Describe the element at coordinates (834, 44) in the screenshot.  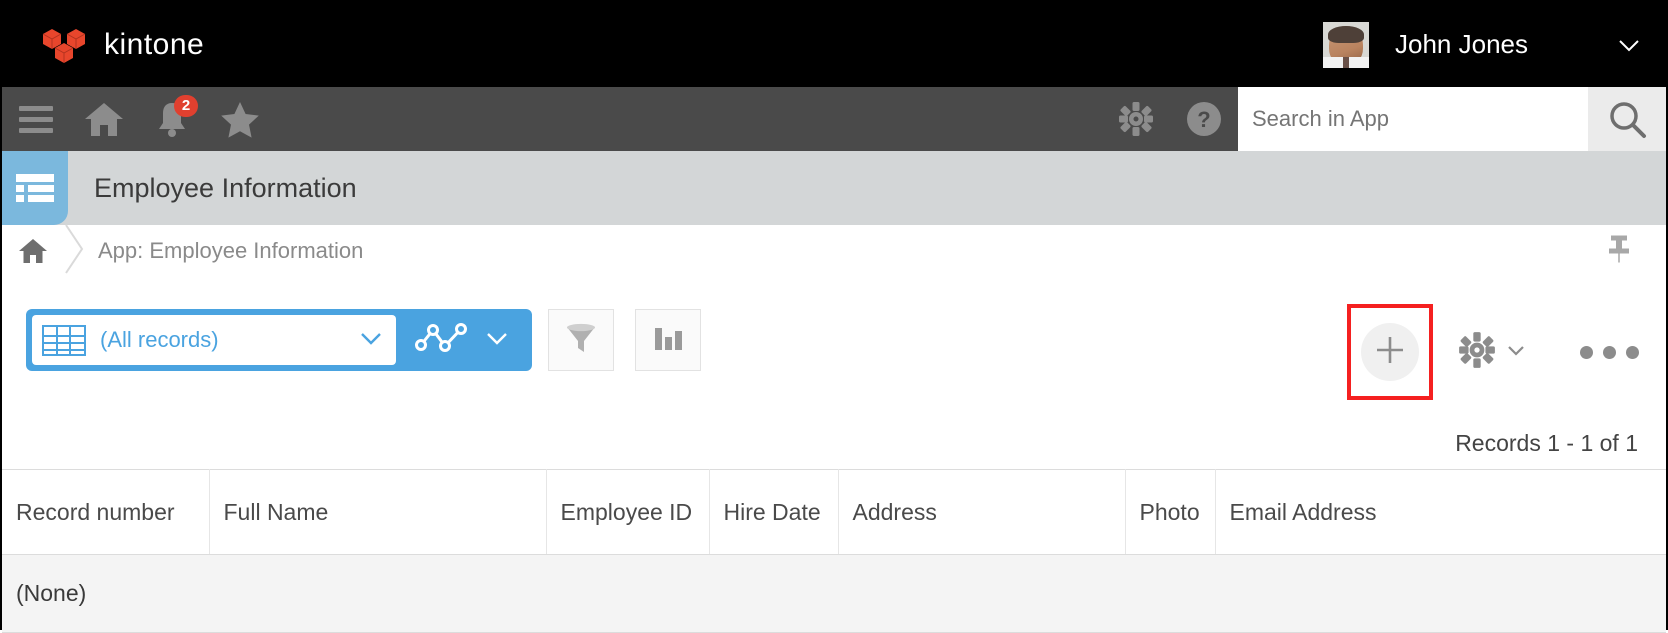
I see `global-header: kintone John Jones` at that location.